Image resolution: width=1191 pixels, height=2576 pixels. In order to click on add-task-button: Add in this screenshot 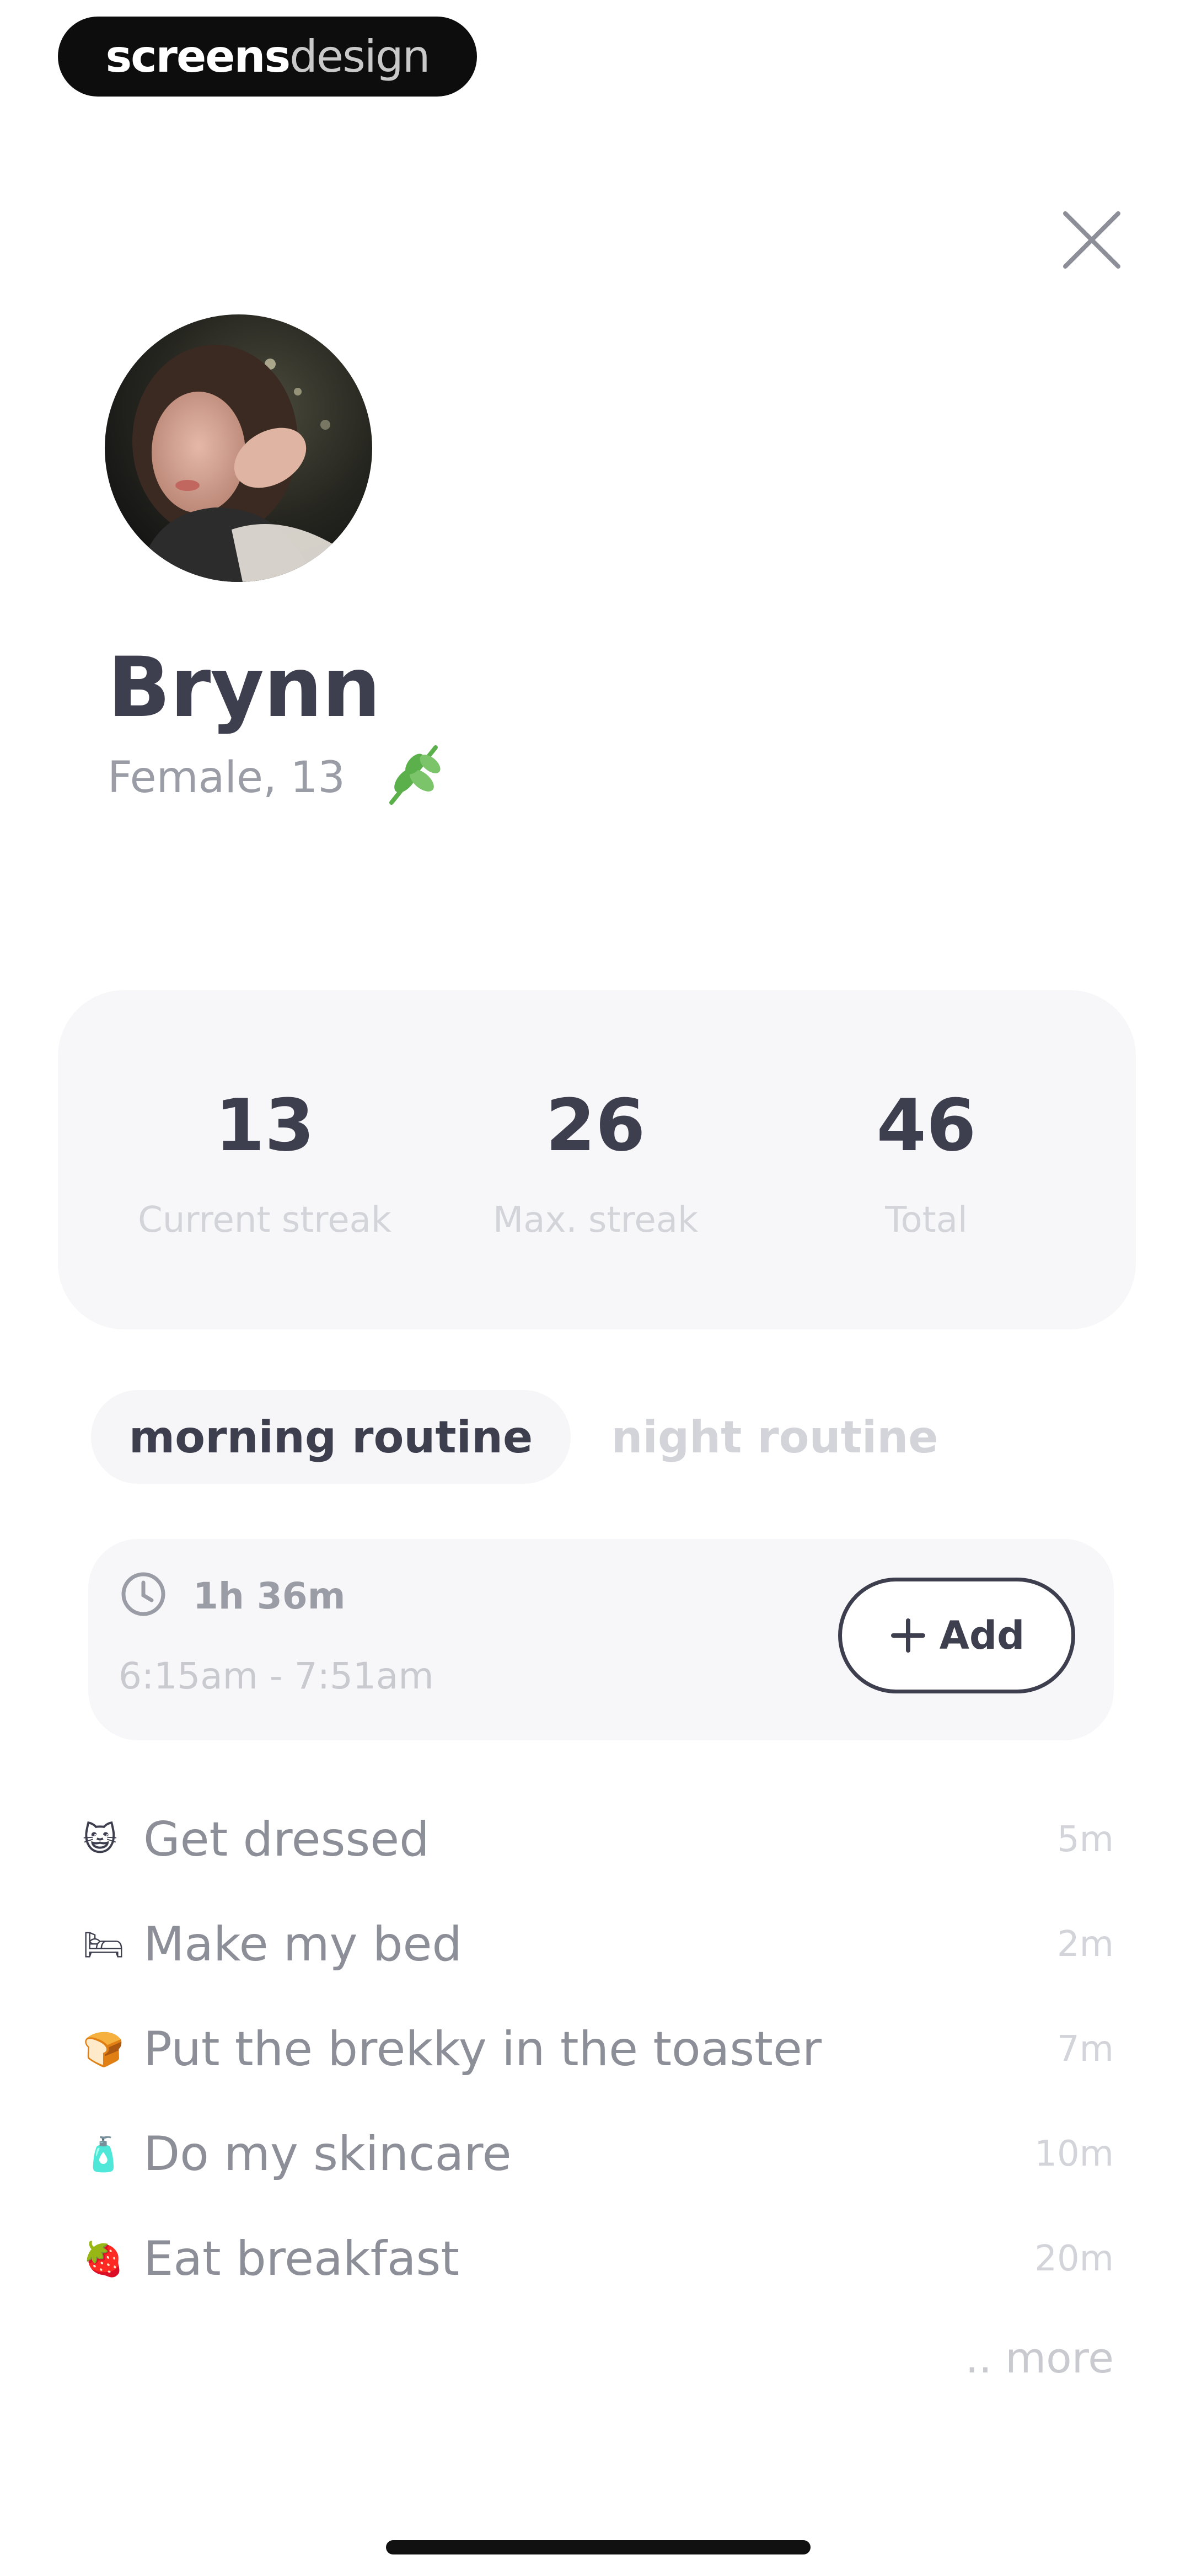, I will do `click(956, 1635)`.